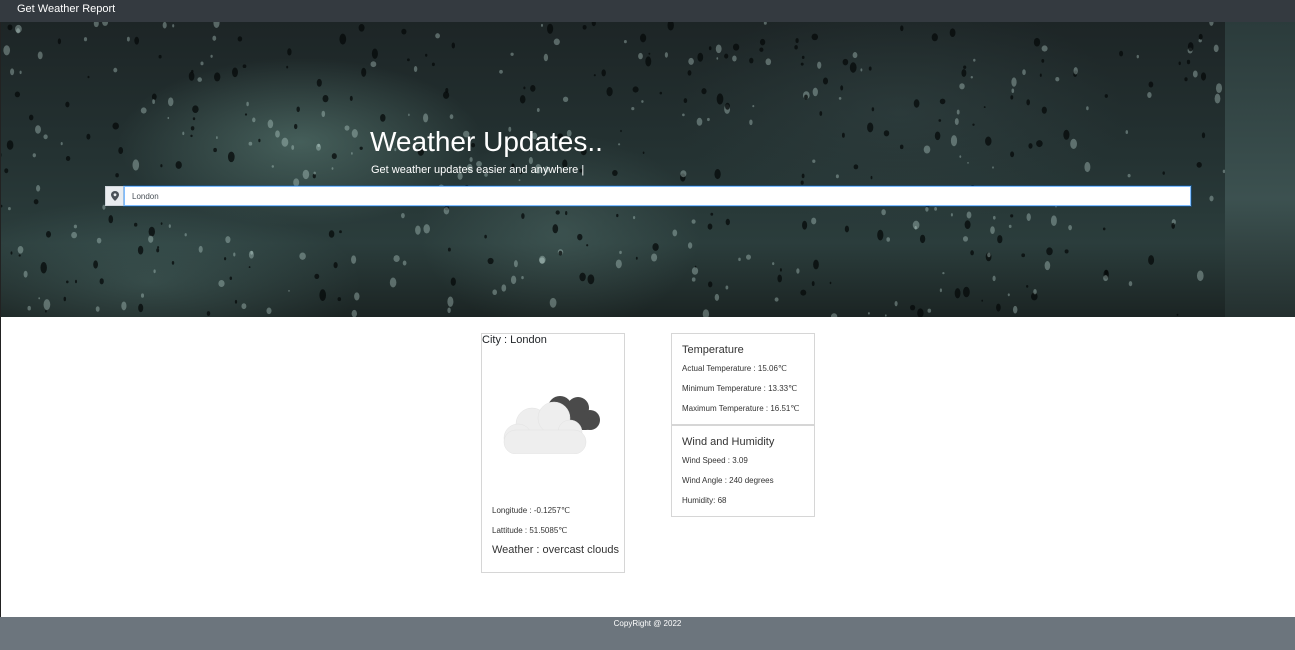 This screenshot has height=650, width=1295. What do you see at coordinates (647, 11) in the screenshot?
I see `navbar: Get Weather Report` at bounding box center [647, 11].